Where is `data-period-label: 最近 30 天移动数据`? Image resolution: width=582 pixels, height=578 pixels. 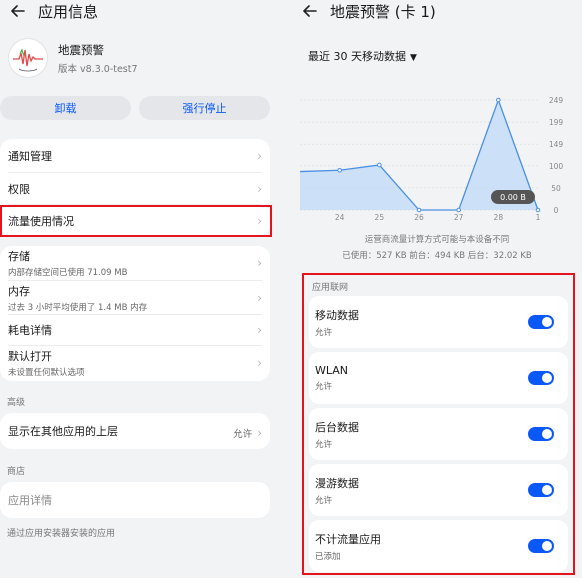 data-period-label: 最近 30 天移动数据 is located at coordinates (357, 56).